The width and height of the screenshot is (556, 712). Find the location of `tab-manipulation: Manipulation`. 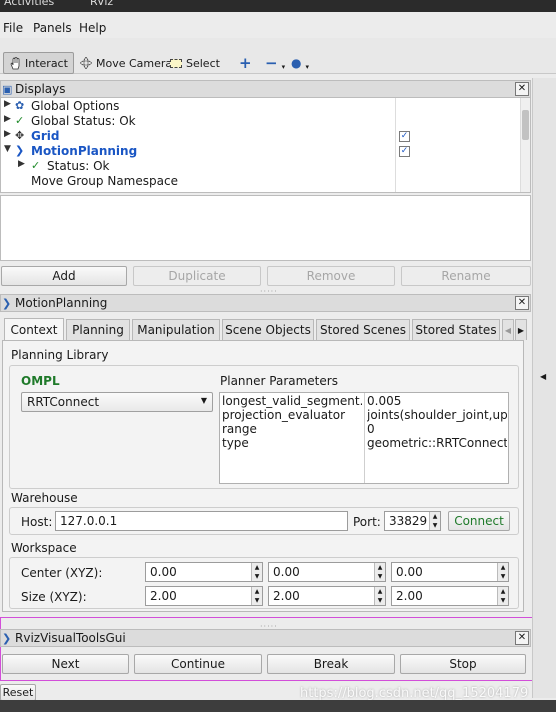

tab-manipulation: Manipulation is located at coordinates (176, 329).